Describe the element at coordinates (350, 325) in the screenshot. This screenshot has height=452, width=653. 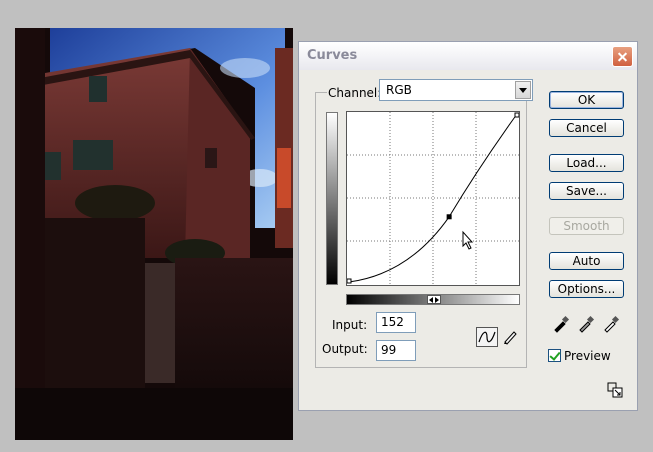
I see `input-label: Input:` at that location.